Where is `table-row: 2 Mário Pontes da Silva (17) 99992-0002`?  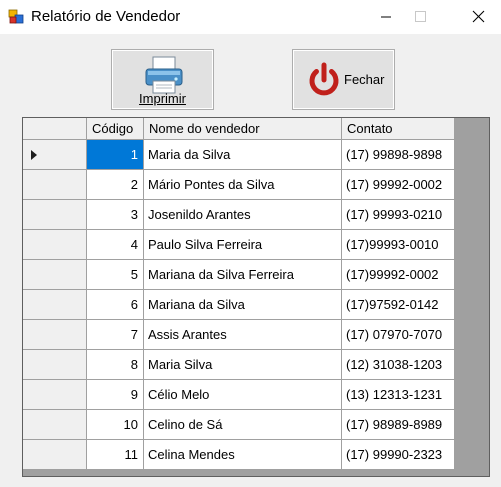
table-row: 2 Mário Pontes da Silva (17) 99992-0002 is located at coordinates (239, 185).